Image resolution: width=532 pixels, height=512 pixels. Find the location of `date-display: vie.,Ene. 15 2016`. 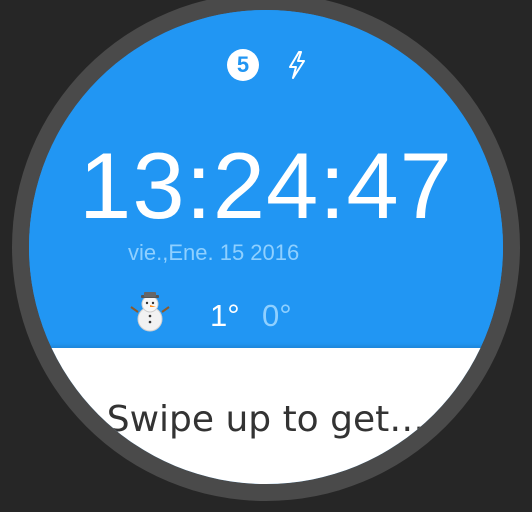

date-display: vie.,Ene. 15 2016 is located at coordinates (214, 252).